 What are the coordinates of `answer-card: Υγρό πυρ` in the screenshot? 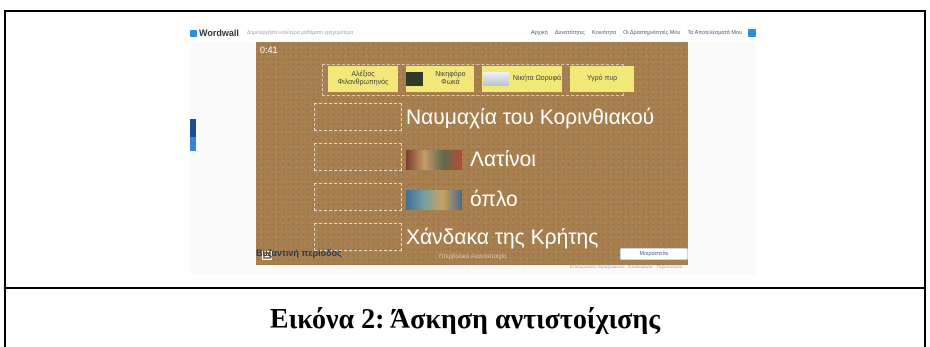 It's located at (602, 79).